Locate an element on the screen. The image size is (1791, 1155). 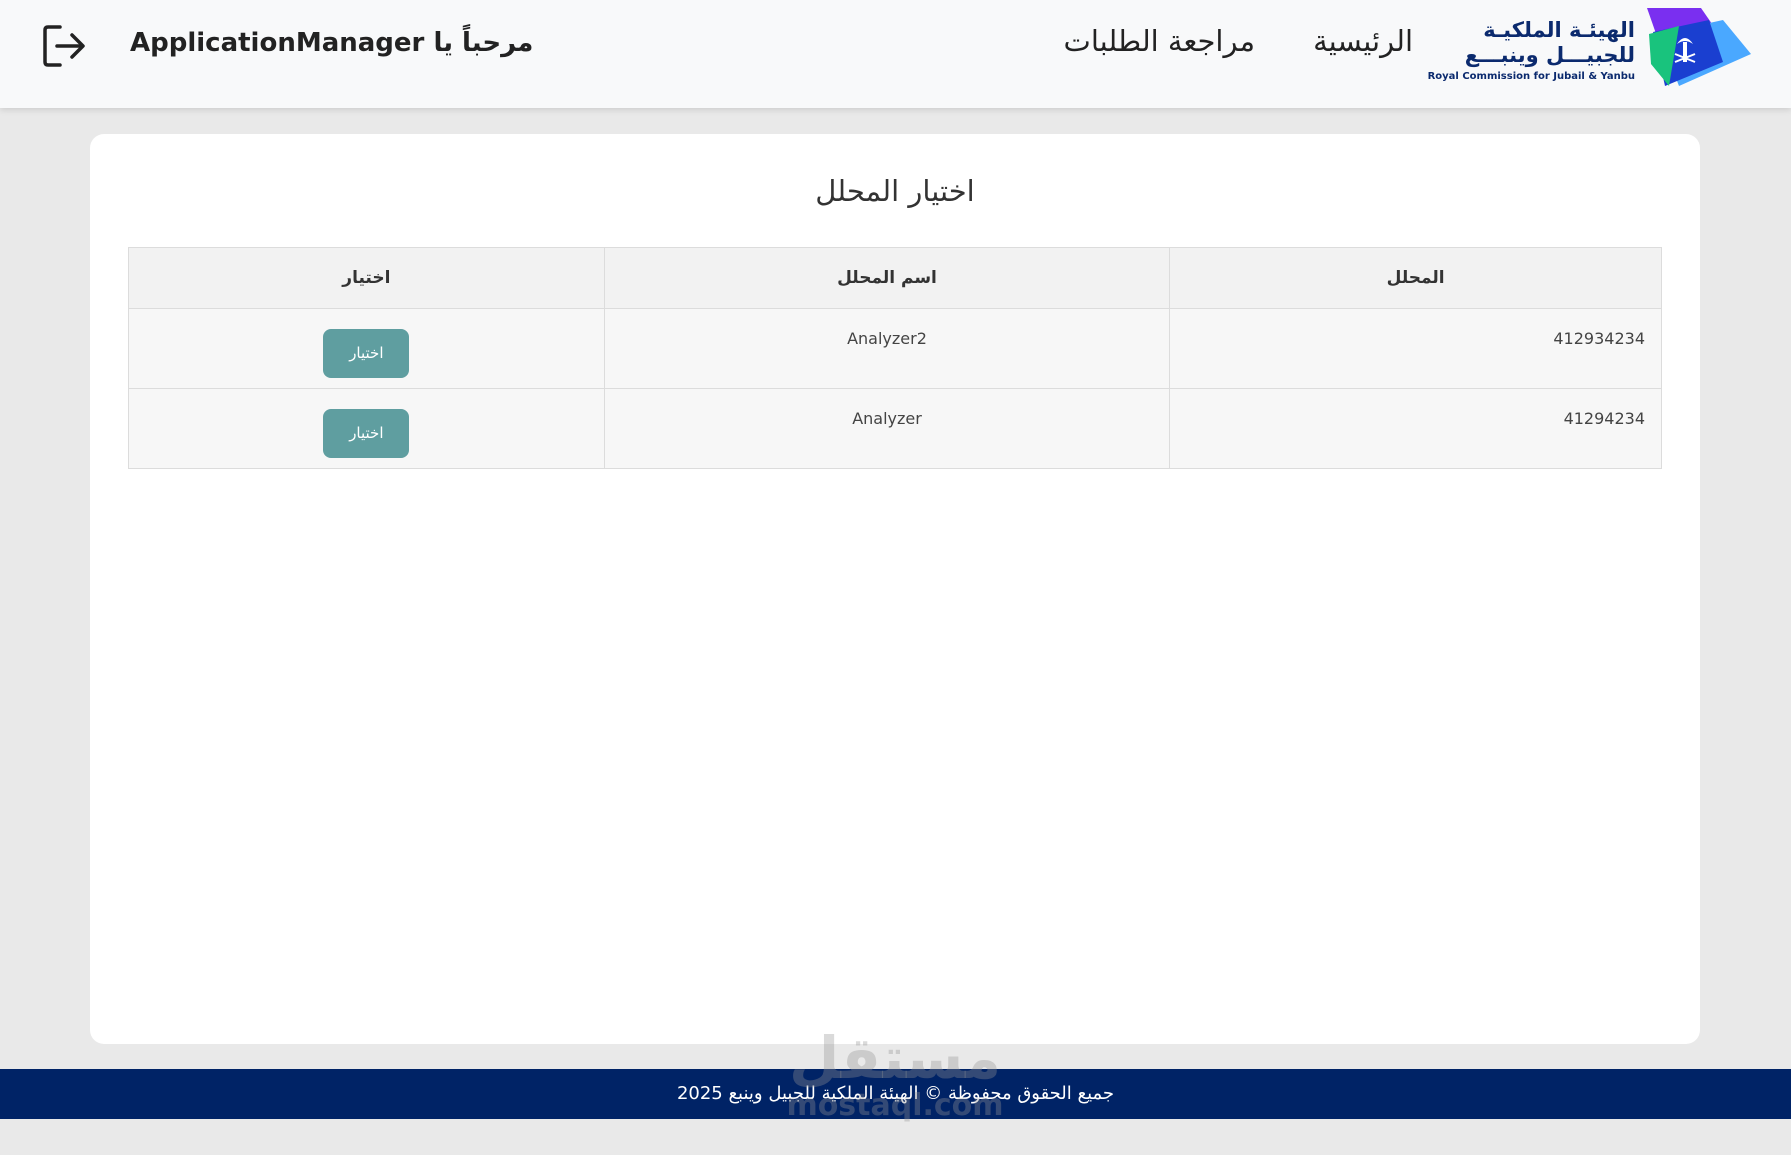
logo-name-ar-line2: للجبيـــل وينبـــع is located at coordinates (1549, 55).